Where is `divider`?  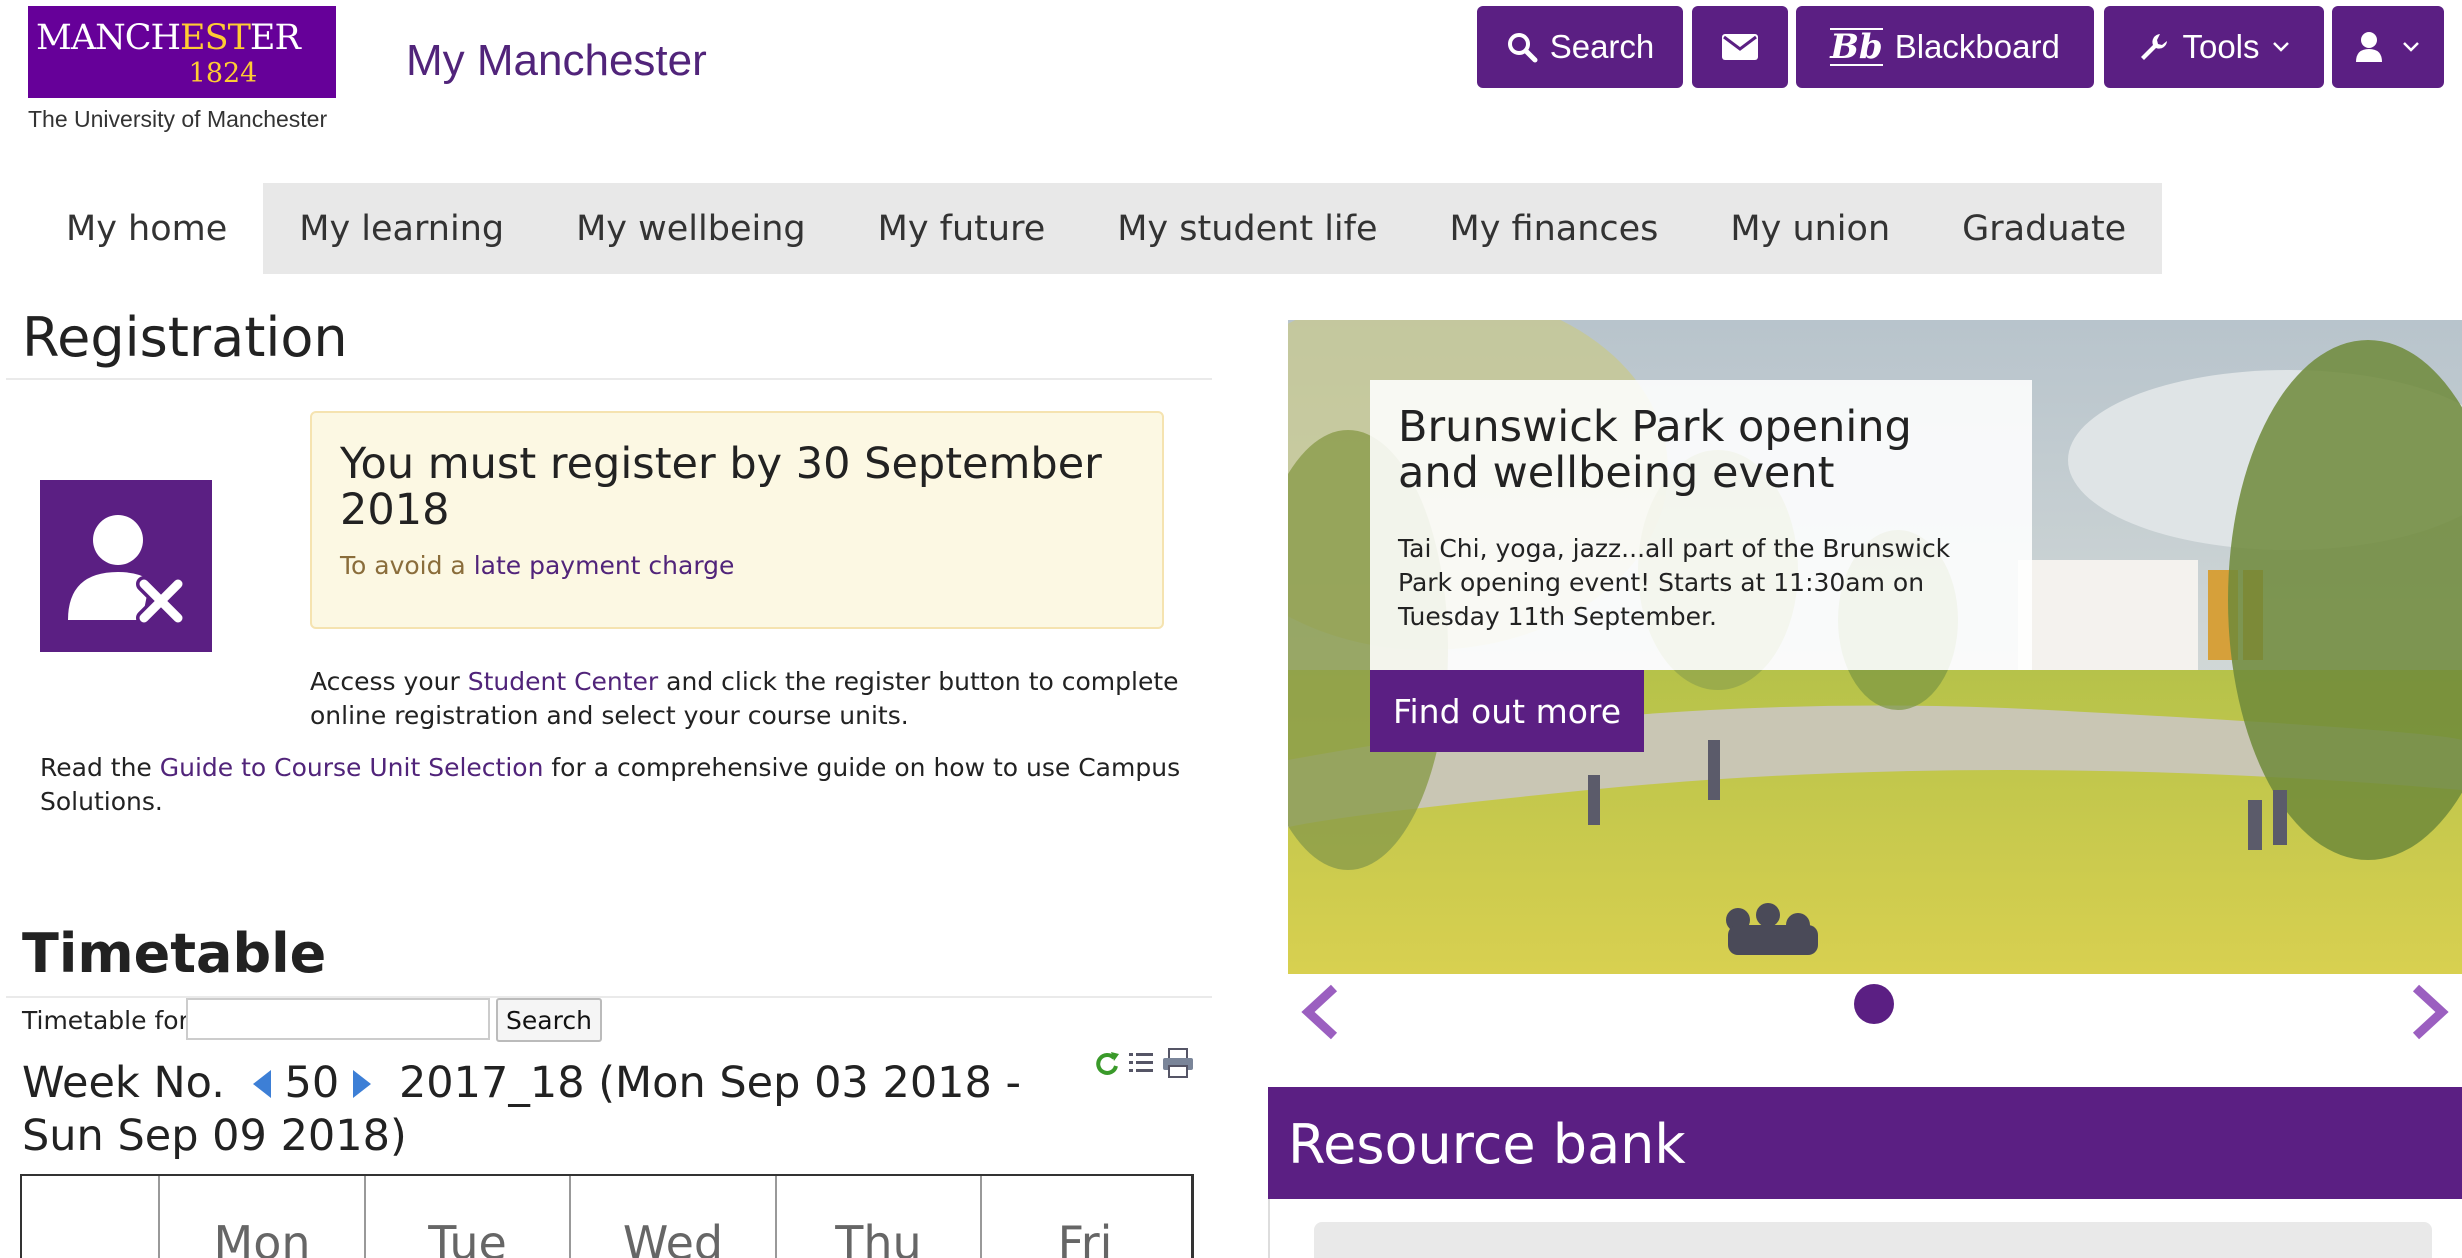
divider is located at coordinates (609, 379).